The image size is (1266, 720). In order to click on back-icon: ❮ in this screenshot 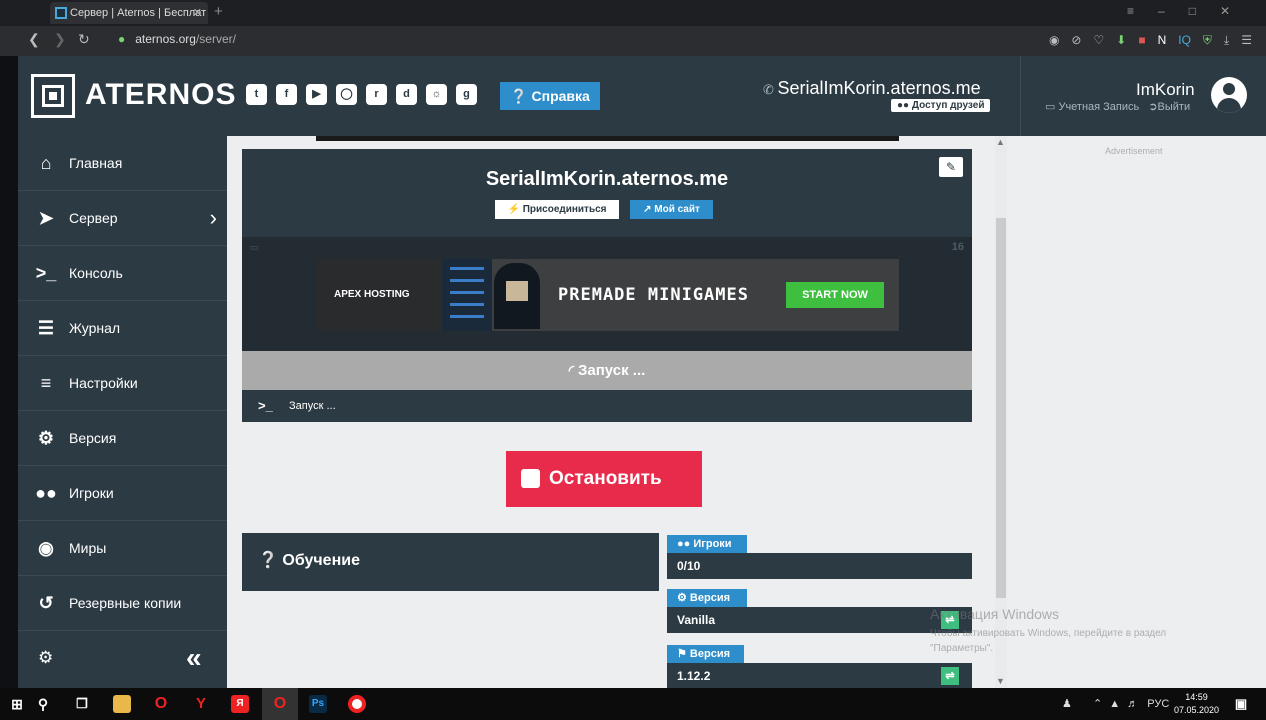, I will do `click(34, 39)`.